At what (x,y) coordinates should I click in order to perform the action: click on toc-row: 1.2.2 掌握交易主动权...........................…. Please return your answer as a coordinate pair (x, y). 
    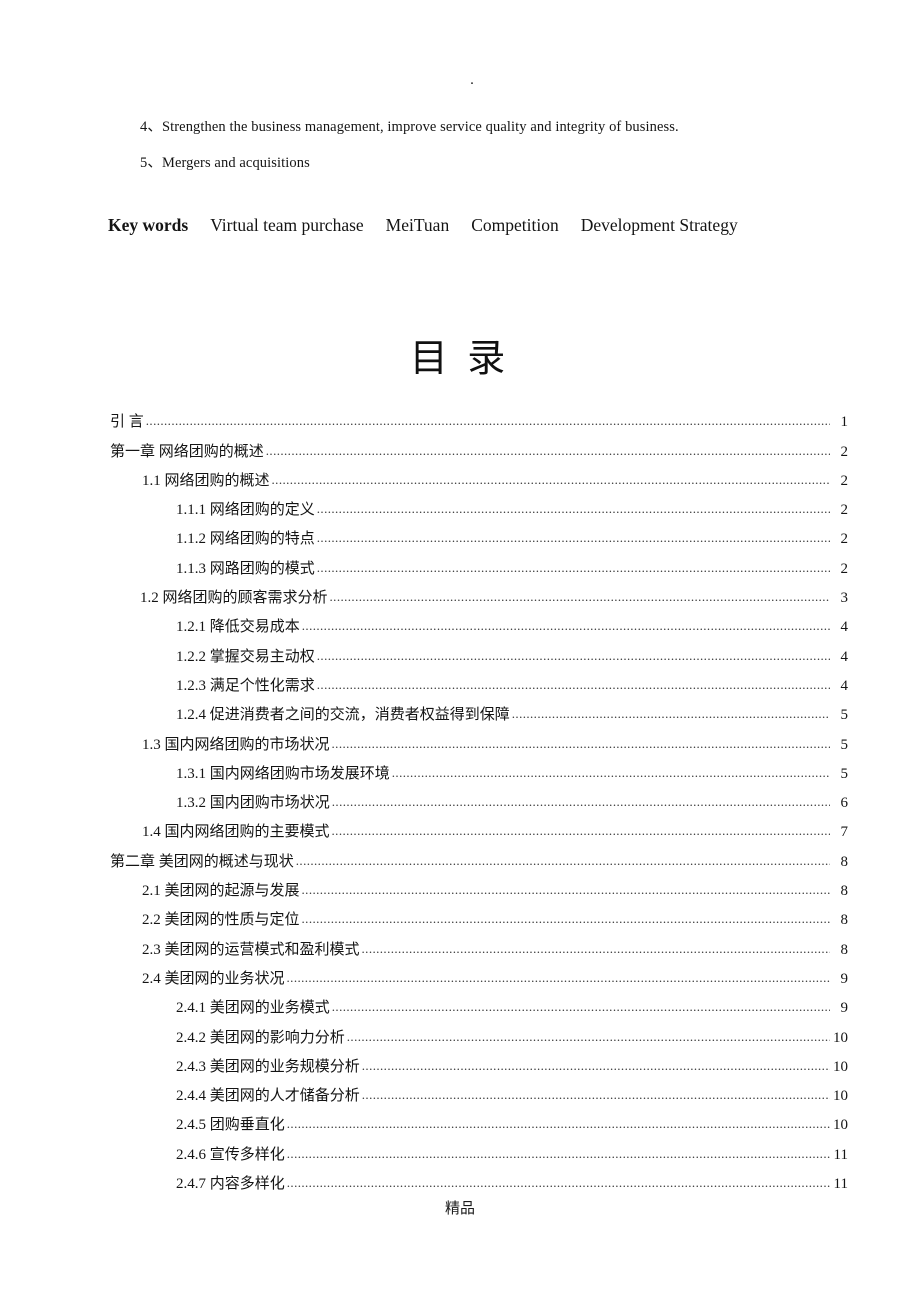
    Looking at the image, I should click on (460, 654).